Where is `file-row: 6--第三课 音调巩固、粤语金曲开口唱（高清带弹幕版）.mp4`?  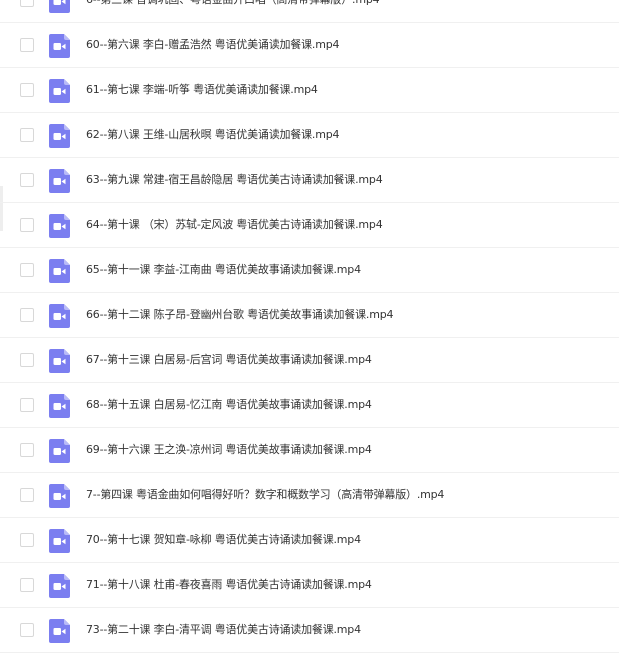 file-row: 6--第三课 音调巩固、粤语金曲开口唱（高清带弹幕版）.mp4 is located at coordinates (309, 11).